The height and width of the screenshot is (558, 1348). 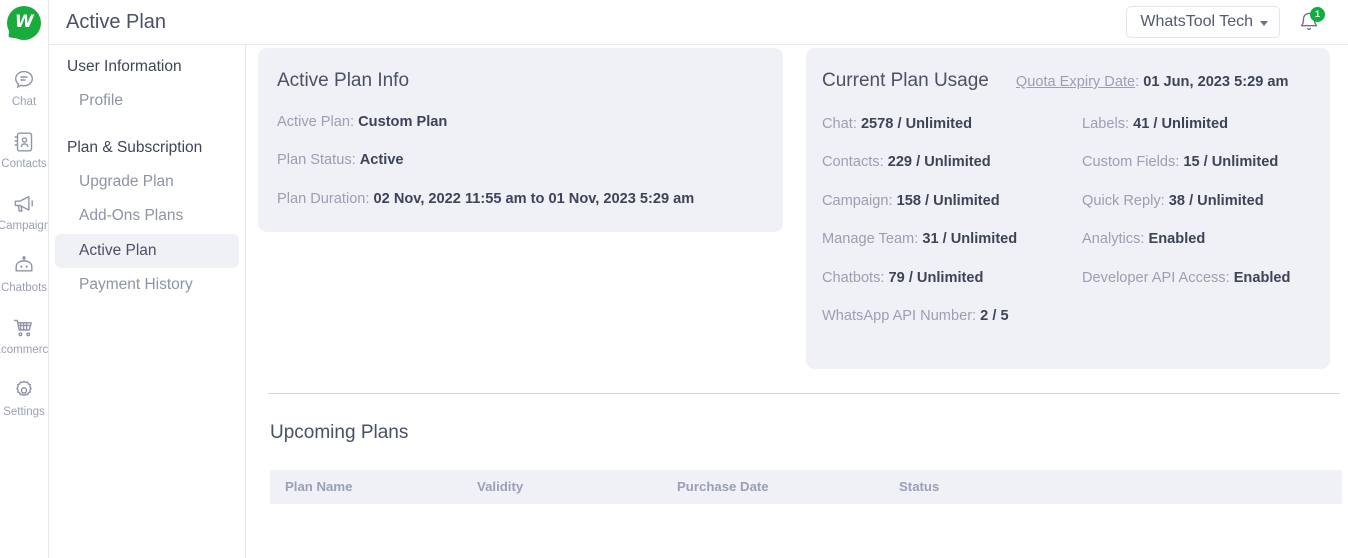 I want to click on usage-contacts: Contacts: 229 / Unlimited, so click(x=944, y=163).